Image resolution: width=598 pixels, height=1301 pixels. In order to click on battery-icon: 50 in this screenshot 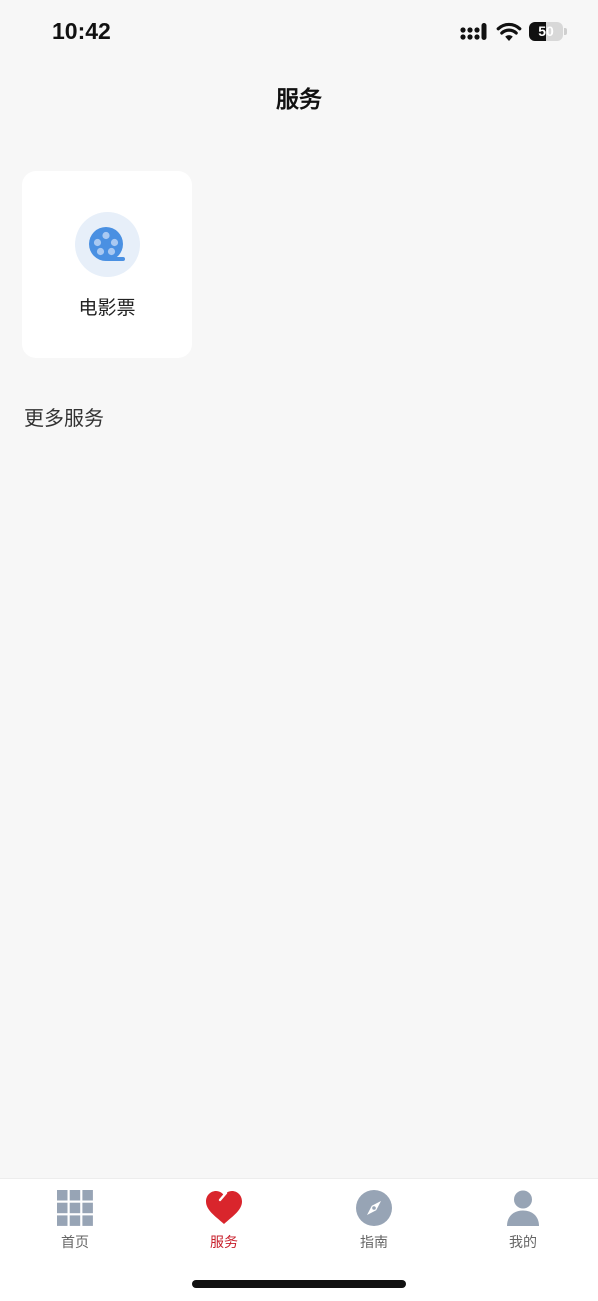, I will do `click(546, 31)`.